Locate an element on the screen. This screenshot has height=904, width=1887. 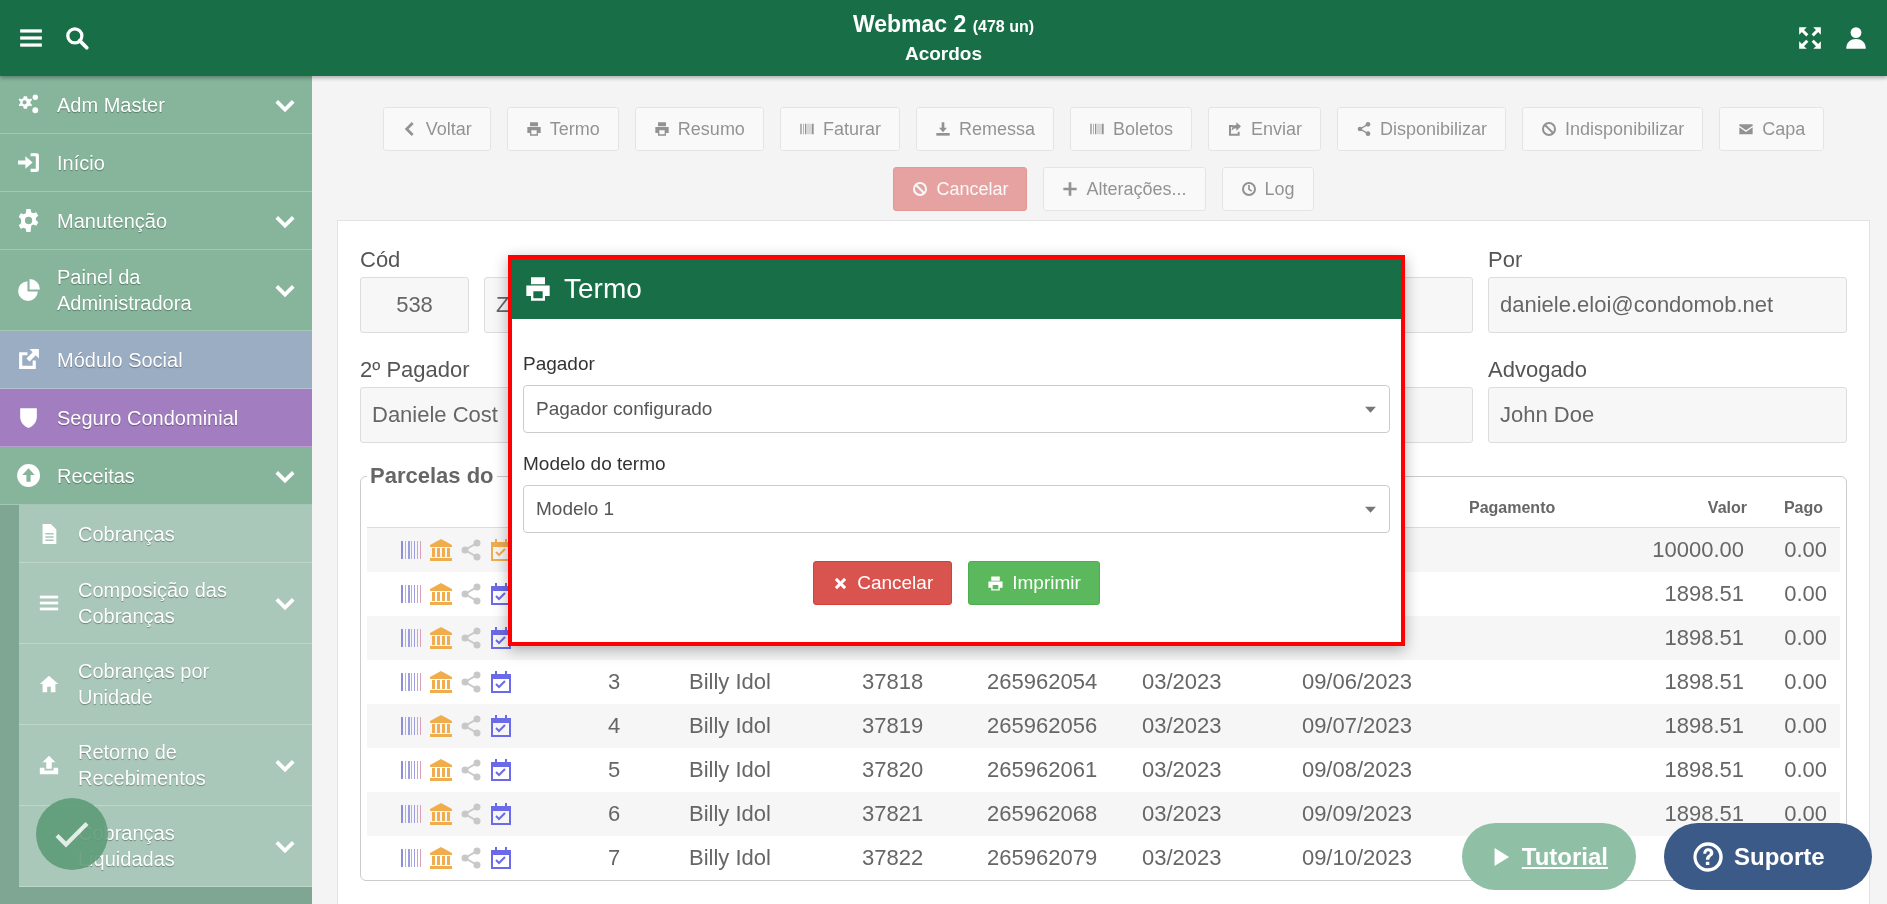
field-label: Pagador is located at coordinates (559, 364).